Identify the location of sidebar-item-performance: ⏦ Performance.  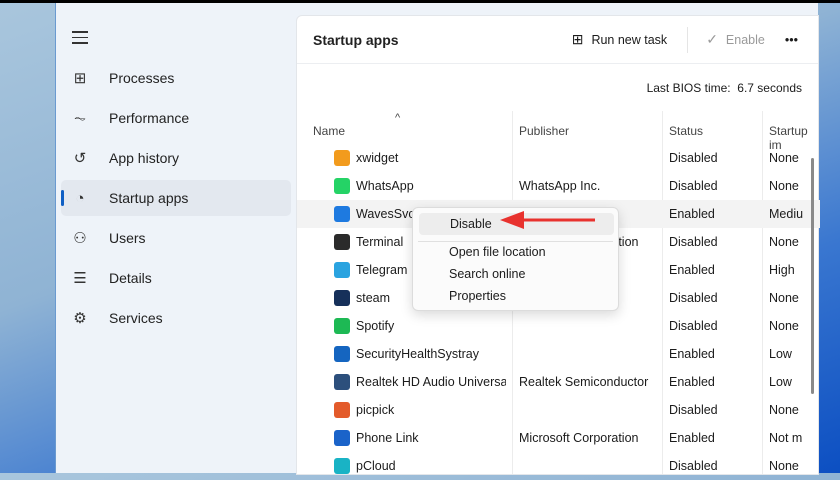
(176, 118).